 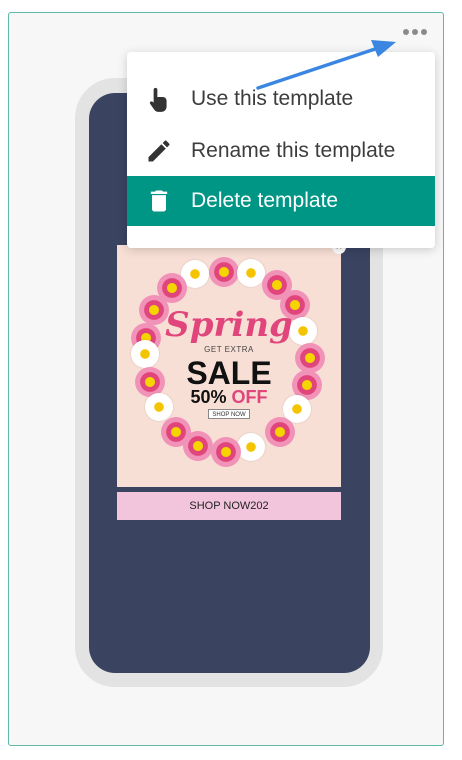 What do you see at coordinates (158, 99) in the screenshot?
I see `hand-pointer-icon` at bounding box center [158, 99].